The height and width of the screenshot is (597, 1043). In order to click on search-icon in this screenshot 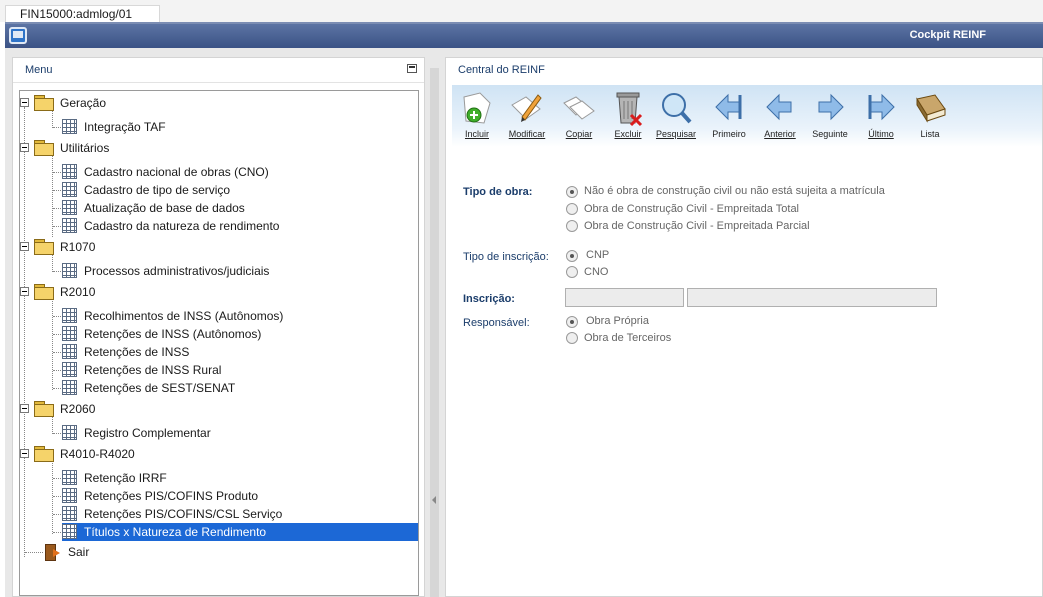, I will do `click(677, 108)`.